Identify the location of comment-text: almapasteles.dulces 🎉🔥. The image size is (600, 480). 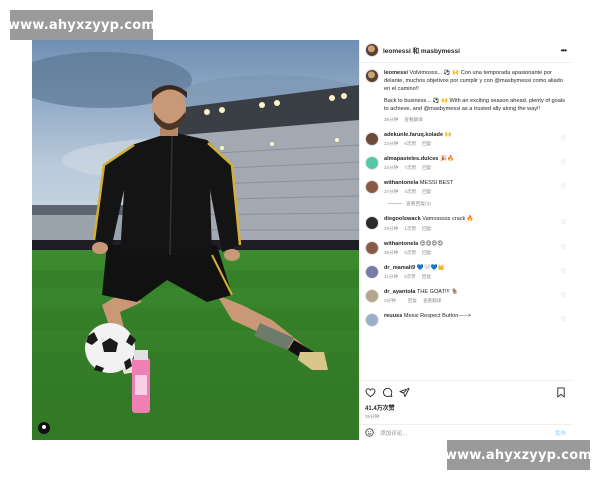
(470, 159).